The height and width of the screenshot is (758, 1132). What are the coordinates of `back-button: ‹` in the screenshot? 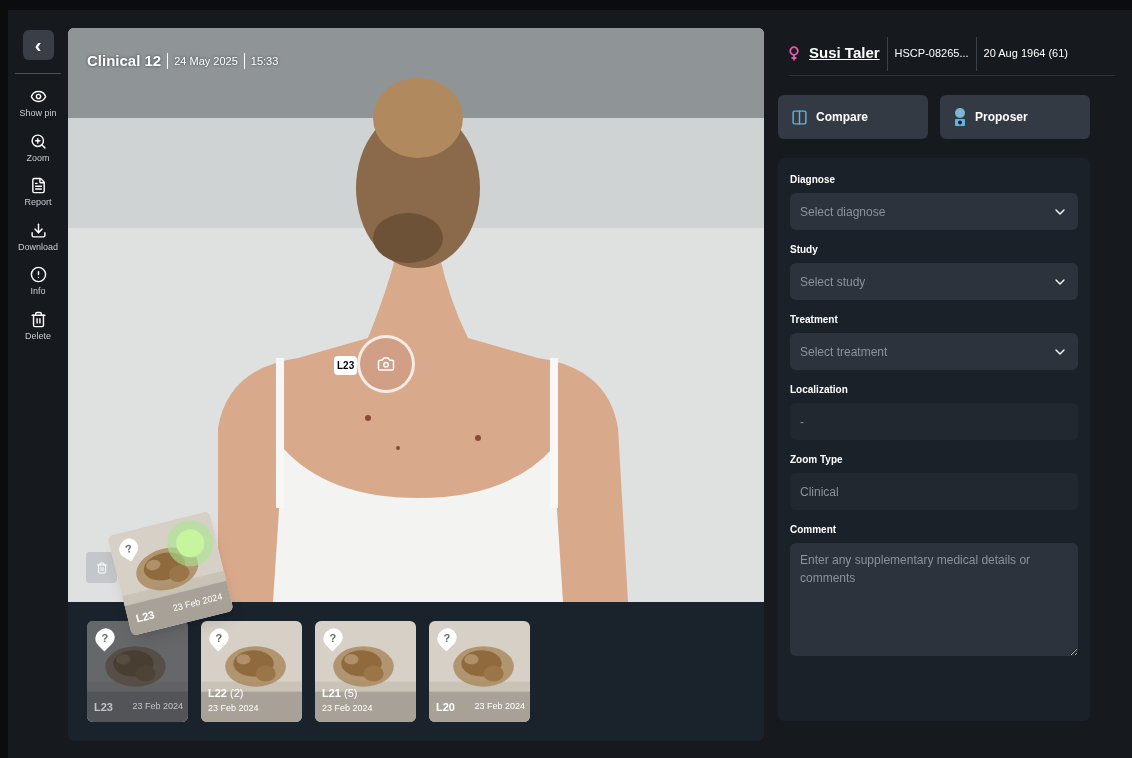 It's located at (38, 45).